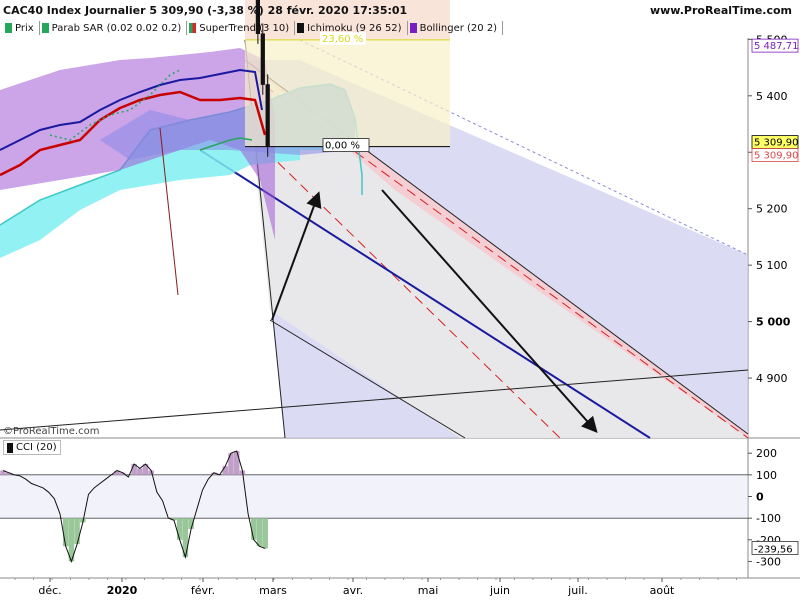 The image size is (800, 600). Describe the element at coordinates (49, 590) in the screenshot. I see `x-tick-label: déc.` at that location.